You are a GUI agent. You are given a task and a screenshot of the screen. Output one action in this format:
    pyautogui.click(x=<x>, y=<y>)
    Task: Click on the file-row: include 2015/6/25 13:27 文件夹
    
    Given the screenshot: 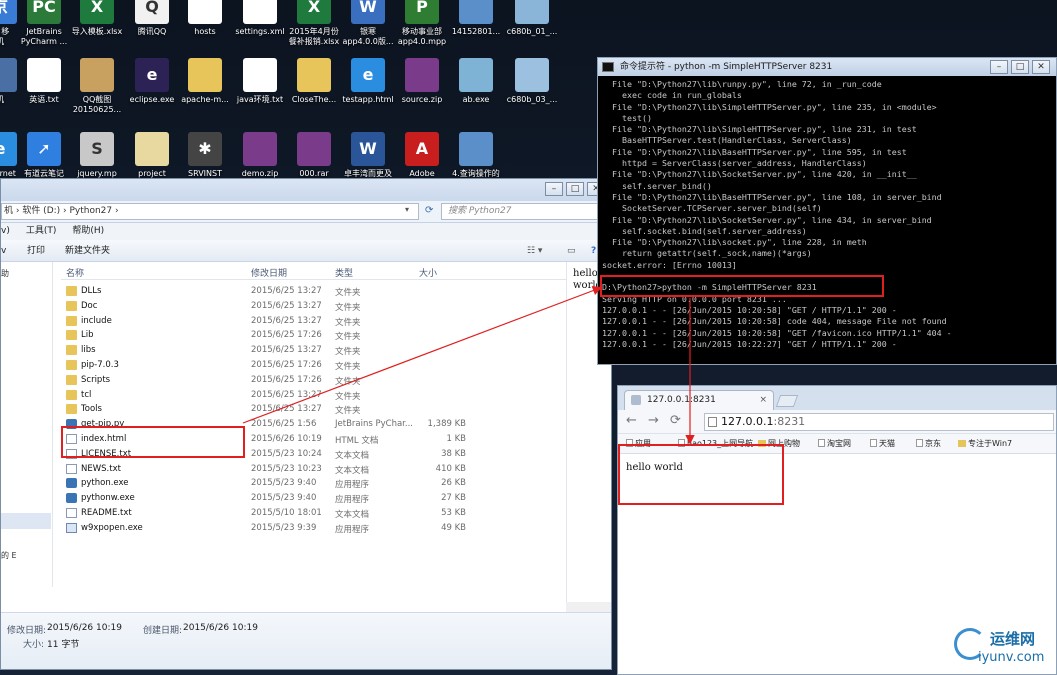 What is the action you would take?
    pyautogui.click(x=266, y=321)
    